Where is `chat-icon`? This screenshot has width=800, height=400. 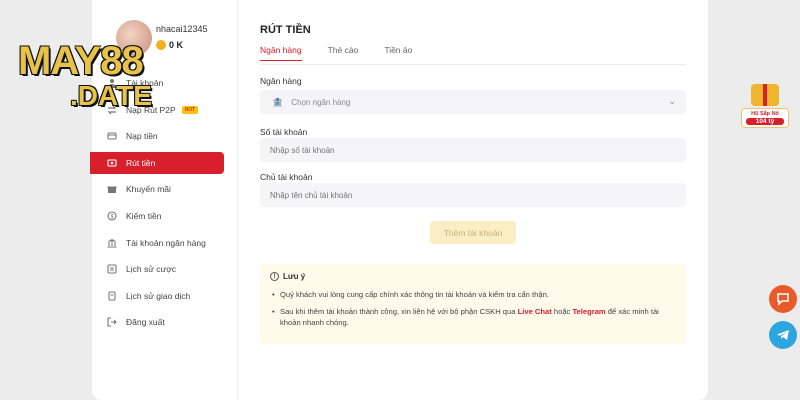
chat-icon is located at coordinates (783, 299).